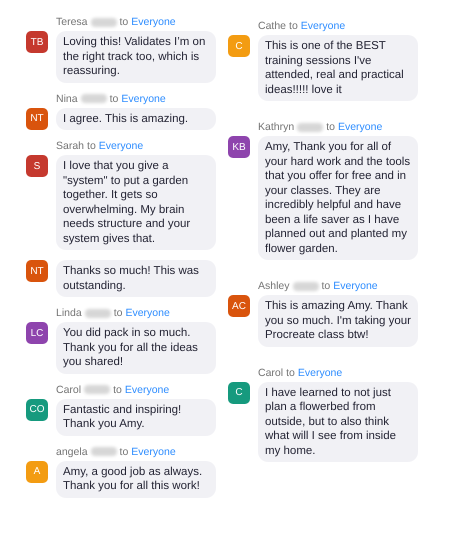 This screenshot has width=450, height=534. Describe the element at coordinates (37, 42) in the screenshot. I see `avatar: TB` at that location.